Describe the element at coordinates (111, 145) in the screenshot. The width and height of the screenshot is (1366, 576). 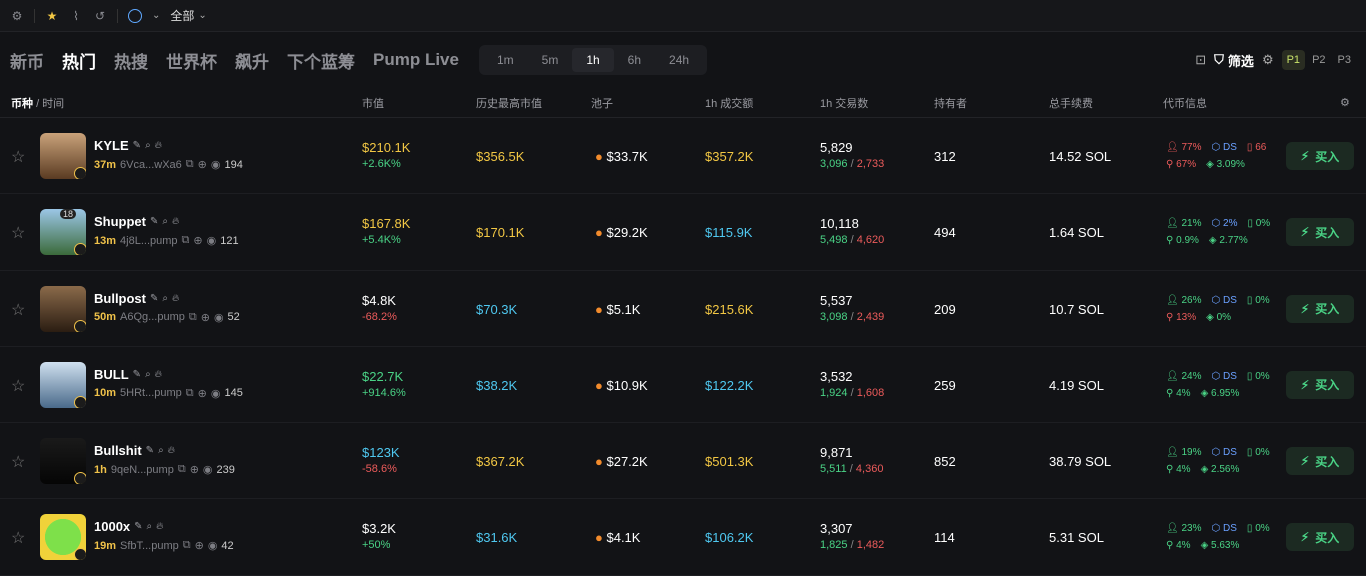
I see `token-name: KYLE` at that location.